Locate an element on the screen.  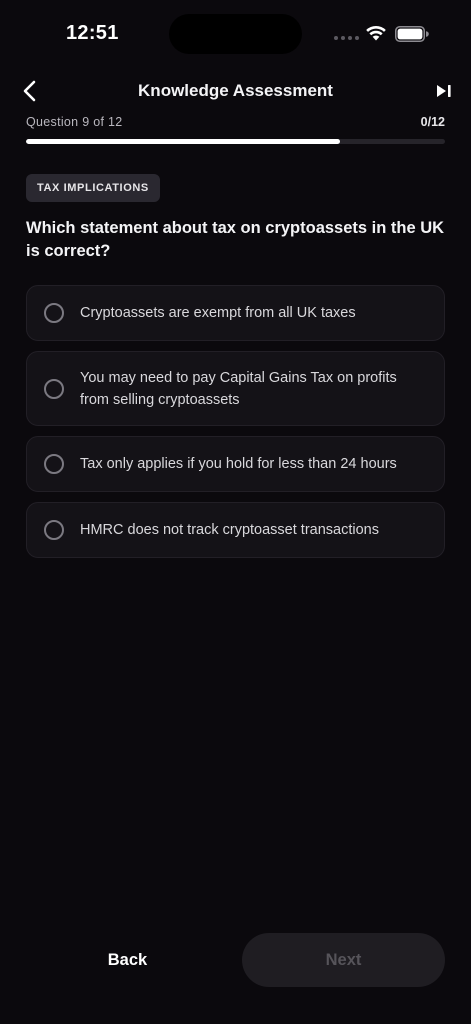
progress-bar is located at coordinates (235, 141).